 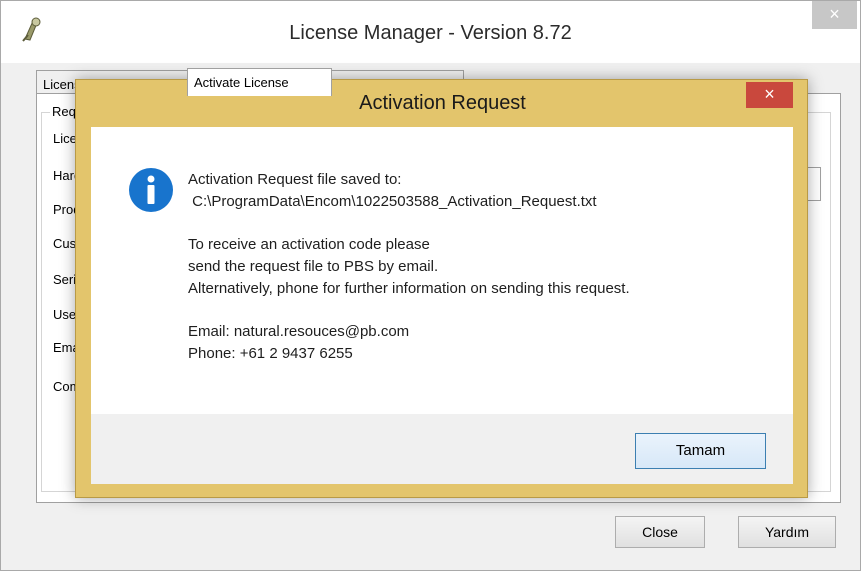 I want to click on info-icon, so click(x=151, y=190).